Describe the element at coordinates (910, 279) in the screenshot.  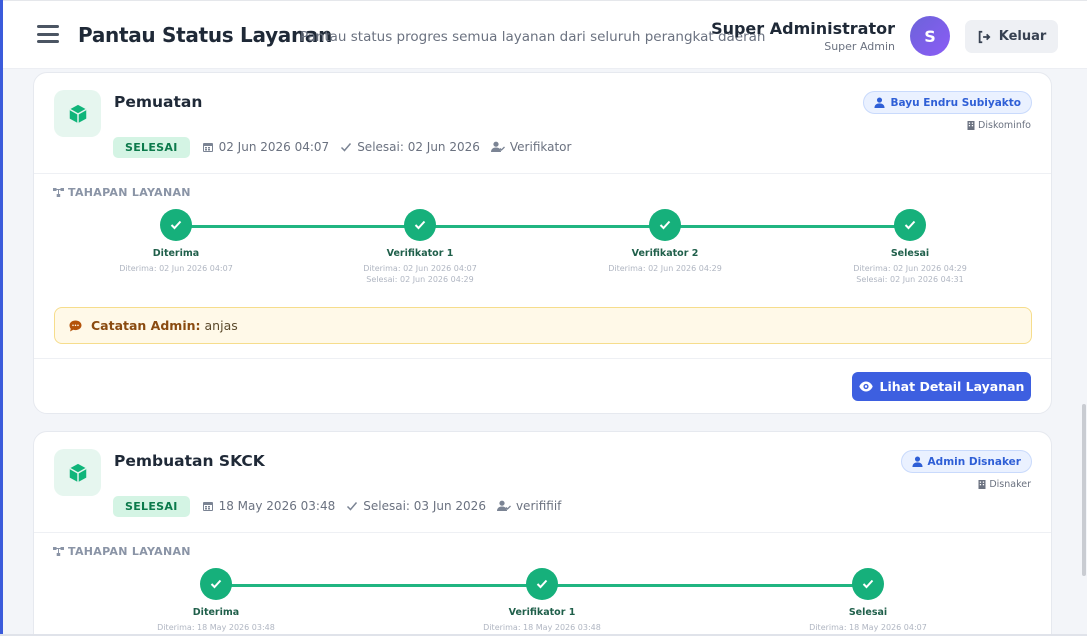
I see `step-time: Selesai: 02 Jun 2026 04:31` at that location.